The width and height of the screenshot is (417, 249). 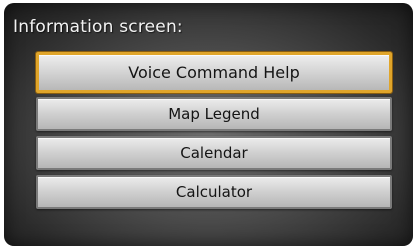 I want to click on calculator-button: Calculator, so click(x=214, y=192).